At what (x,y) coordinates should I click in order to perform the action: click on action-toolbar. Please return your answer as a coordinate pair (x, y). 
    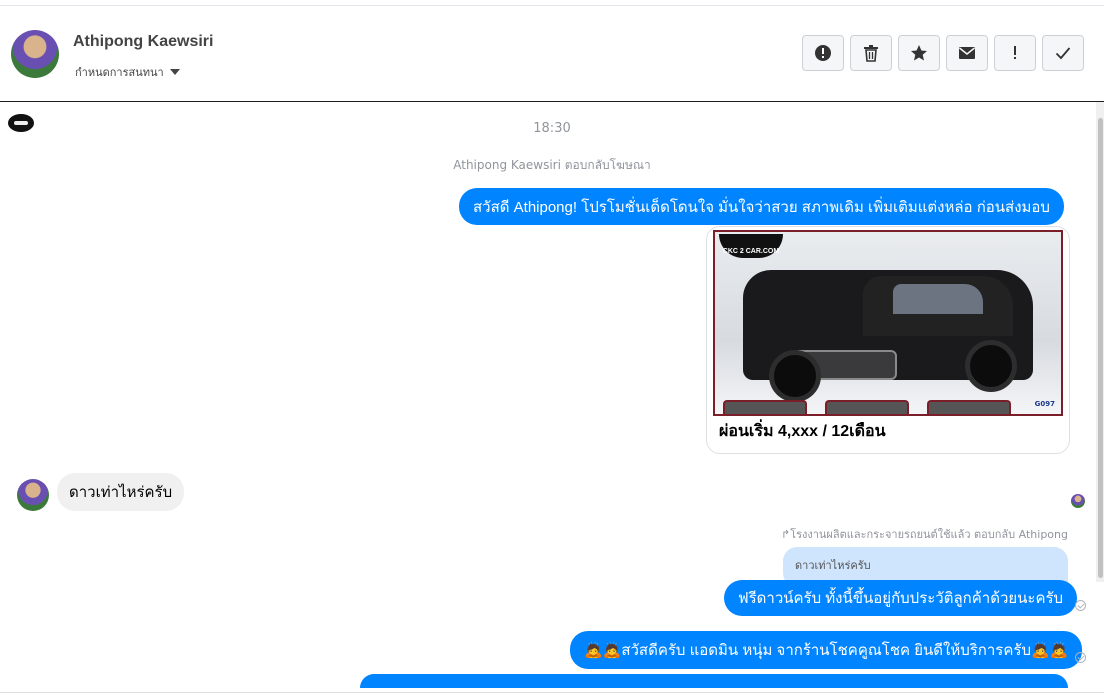
    Looking at the image, I should click on (943, 53).